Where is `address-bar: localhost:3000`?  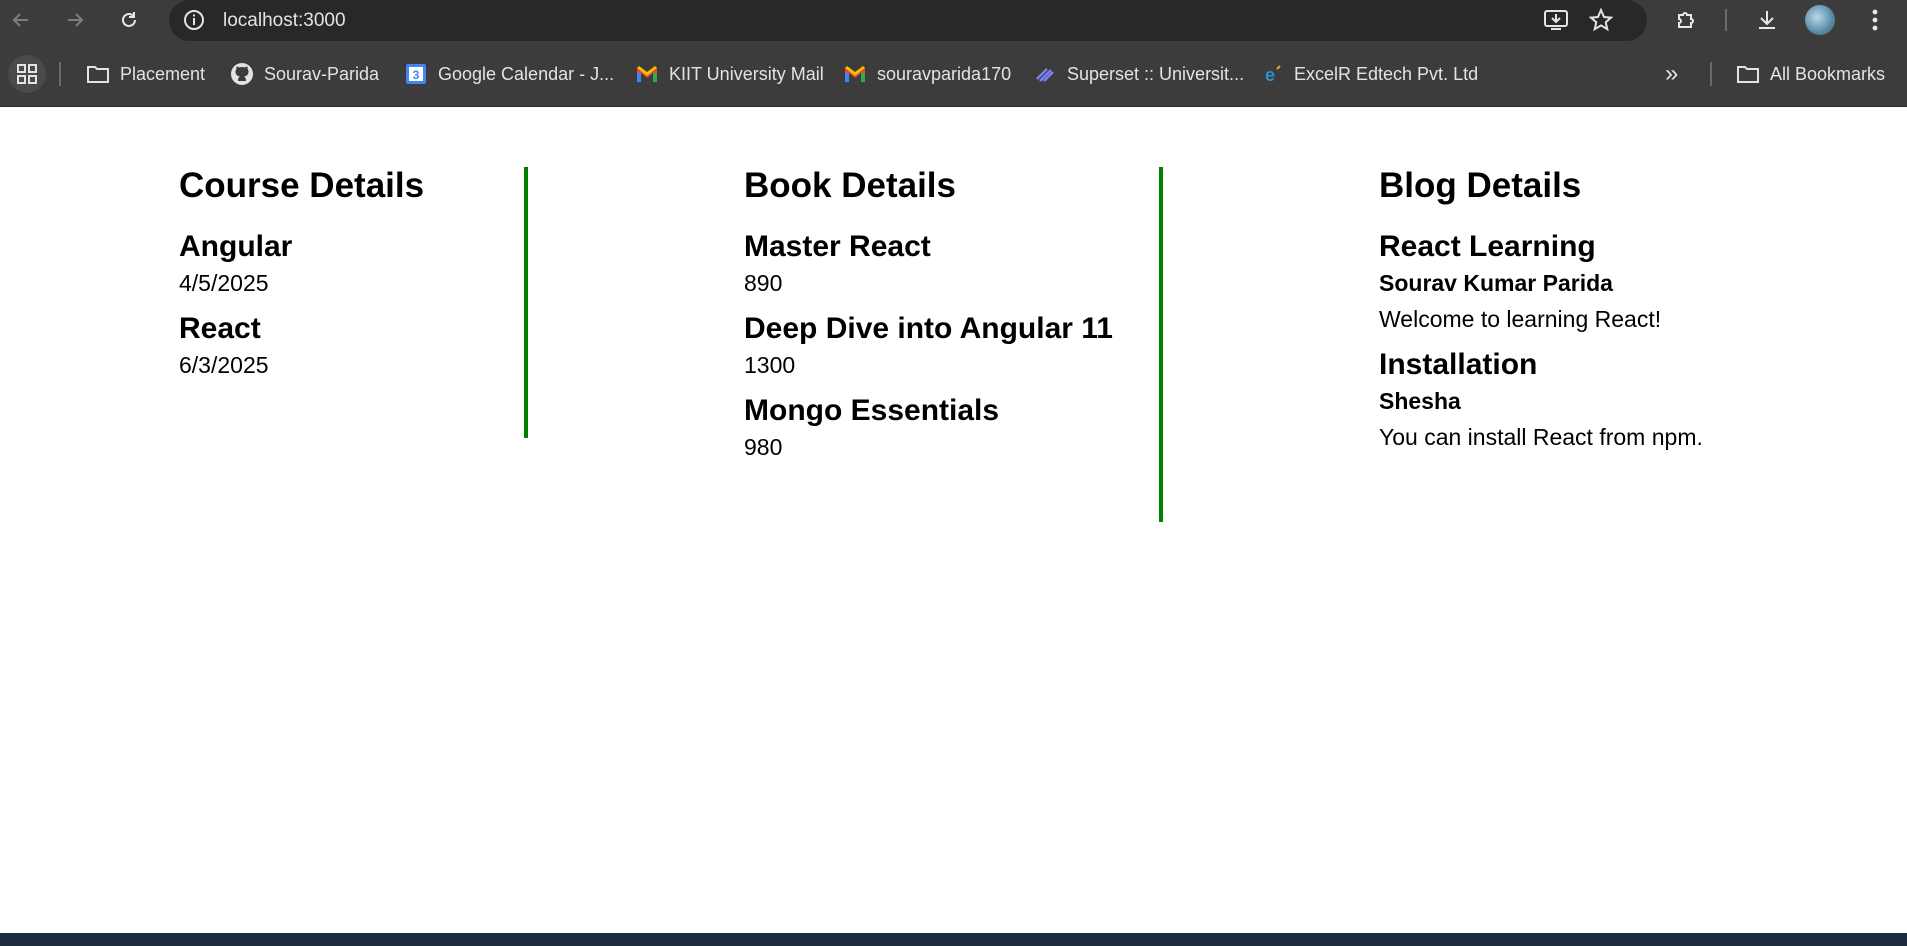 address-bar: localhost:3000 is located at coordinates (908, 20).